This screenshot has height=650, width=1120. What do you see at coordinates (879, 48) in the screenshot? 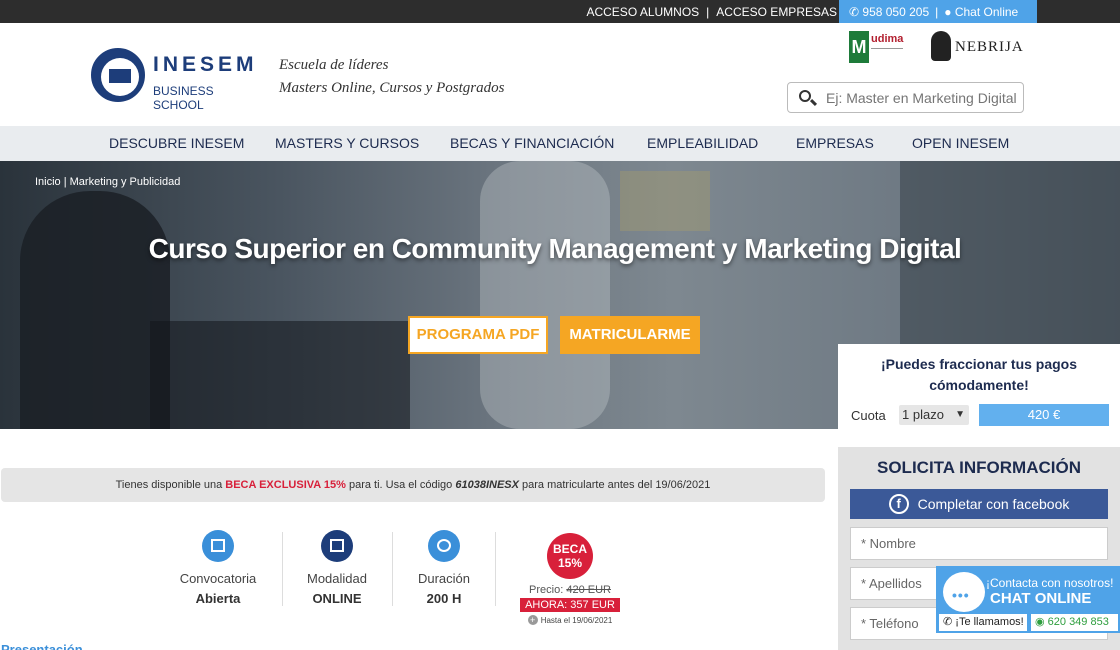
I see `udima-logo: M udima` at bounding box center [879, 48].